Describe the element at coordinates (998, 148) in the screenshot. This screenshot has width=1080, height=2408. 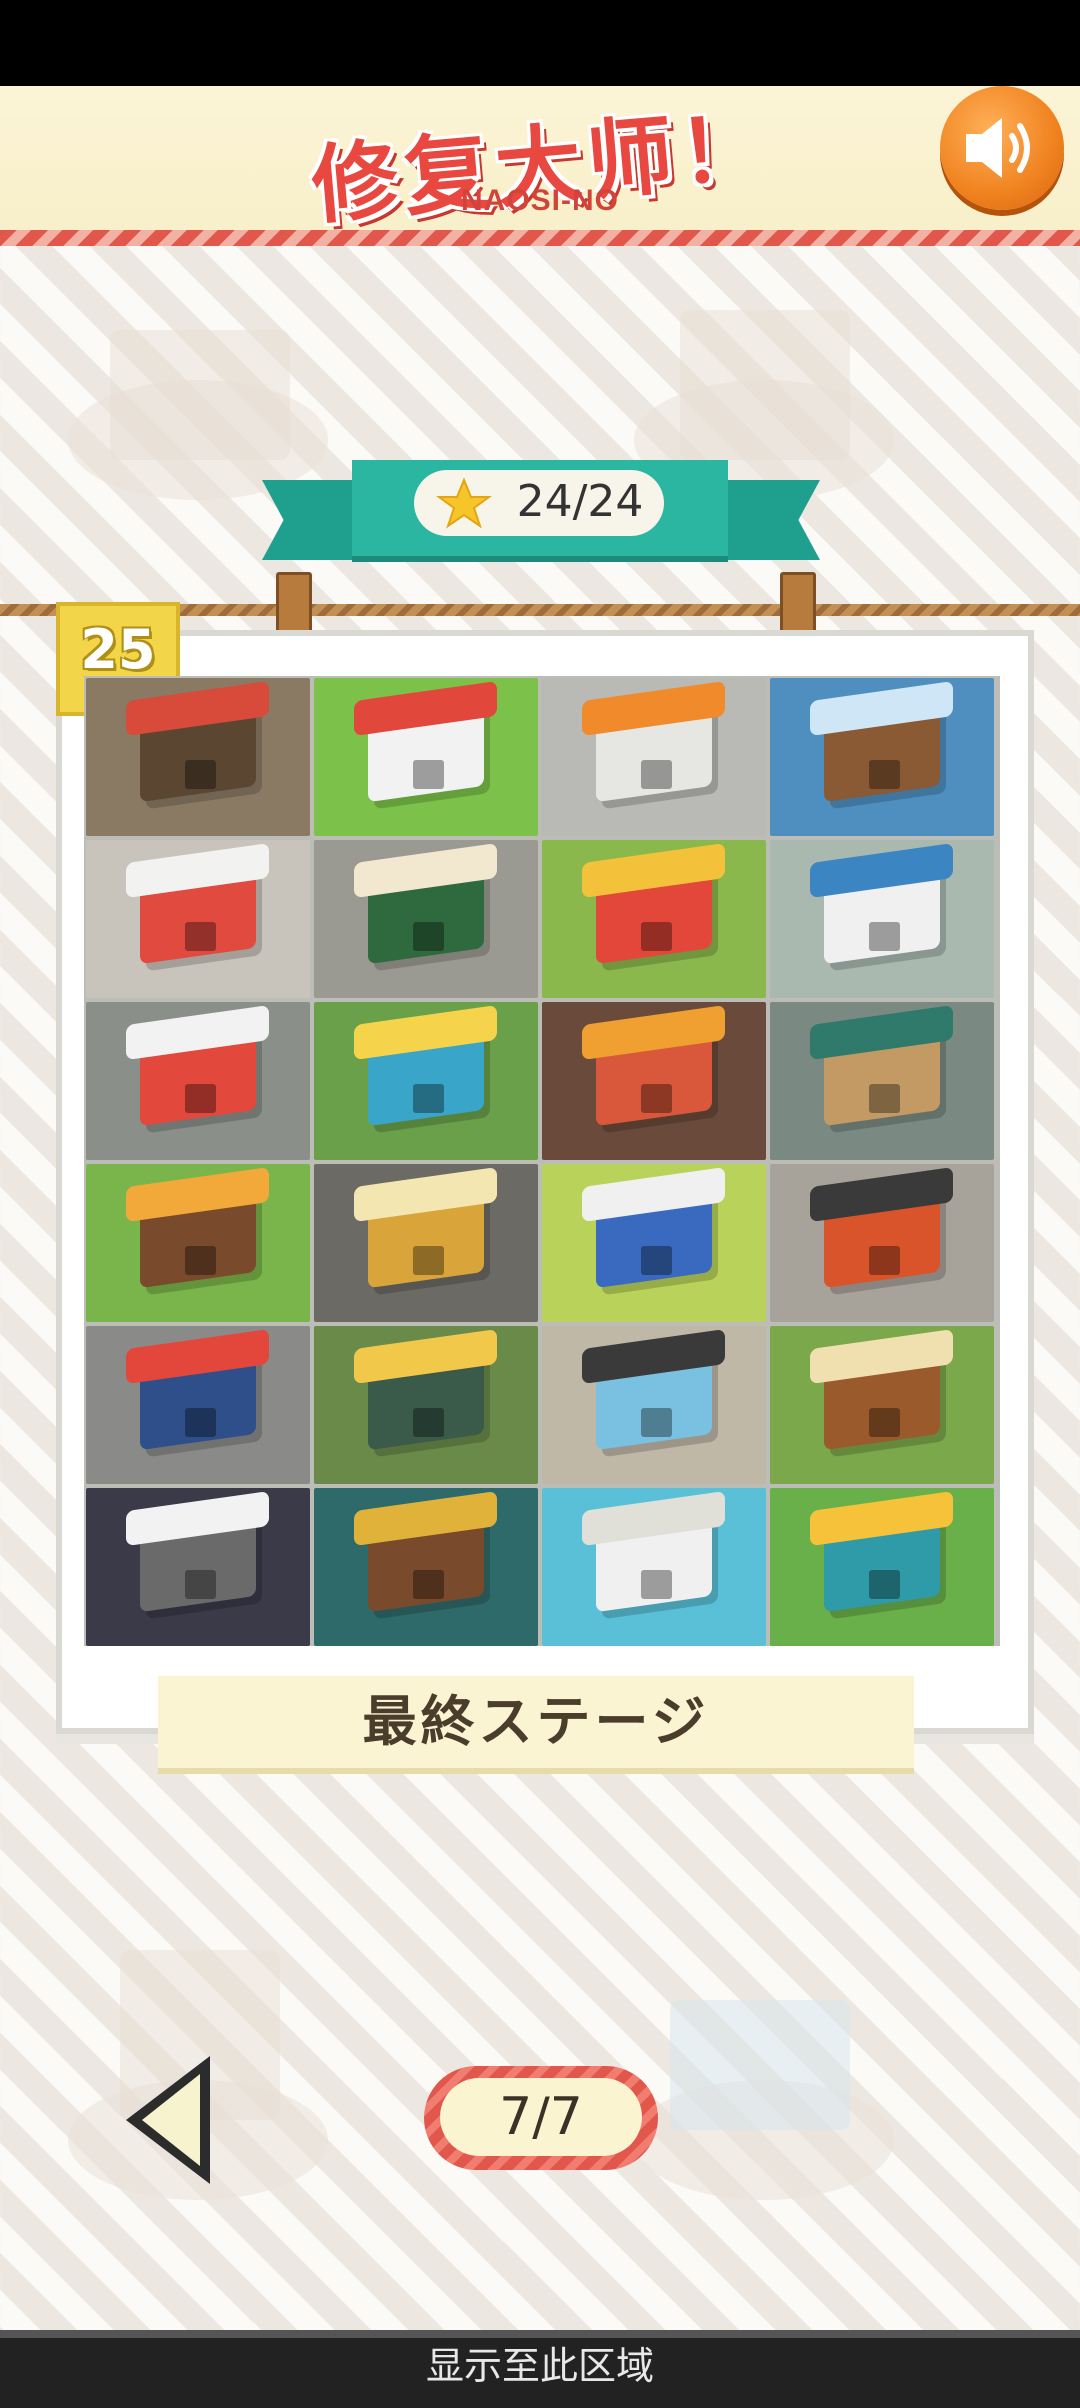
I see `speaker-volume-icon` at that location.